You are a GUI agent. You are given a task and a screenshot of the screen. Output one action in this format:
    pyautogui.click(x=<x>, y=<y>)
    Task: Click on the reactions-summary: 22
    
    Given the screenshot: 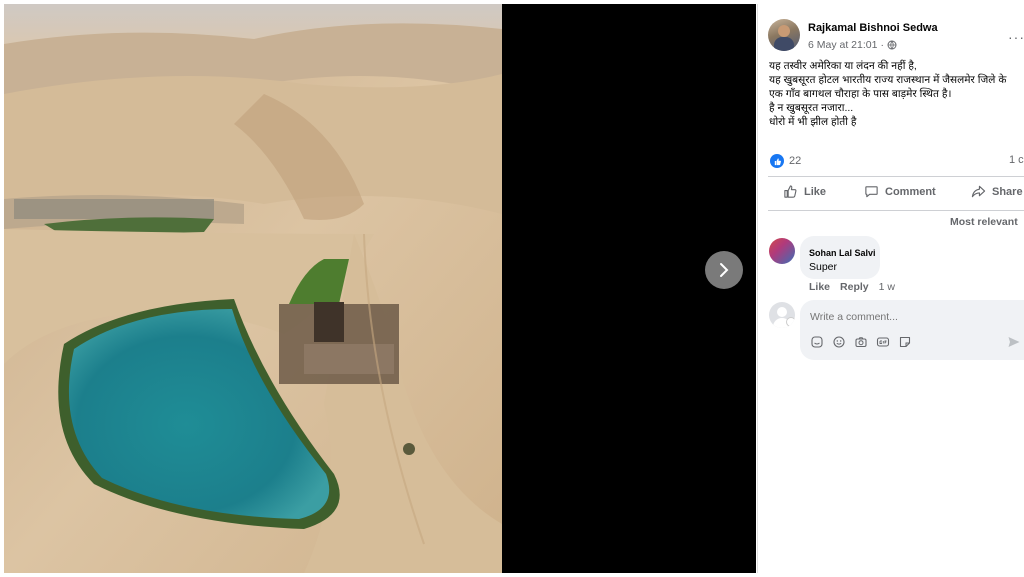 What is the action you would take?
    pyautogui.click(x=785, y=161)
    